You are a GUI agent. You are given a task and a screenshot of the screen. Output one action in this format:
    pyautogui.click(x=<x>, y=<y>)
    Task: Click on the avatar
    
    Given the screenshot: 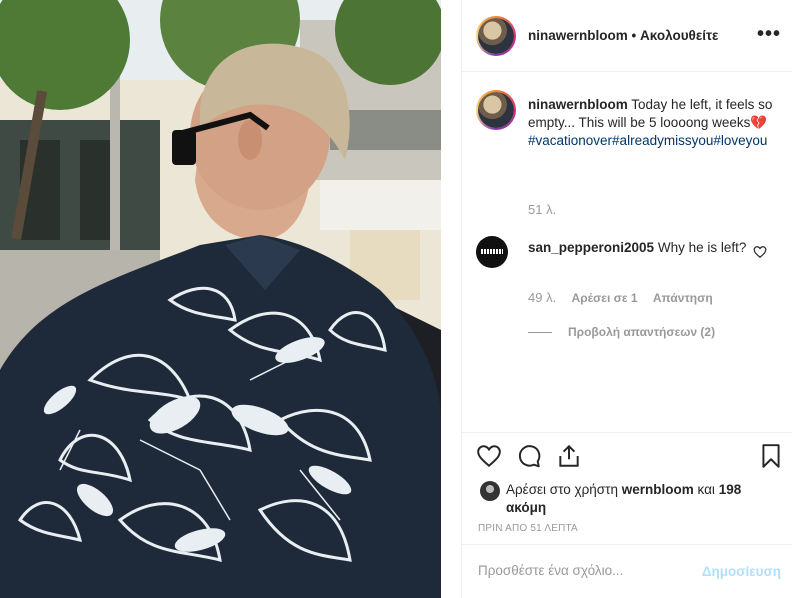 What is the action you would take?
    pyautogui.click(x=496, y=36)
    